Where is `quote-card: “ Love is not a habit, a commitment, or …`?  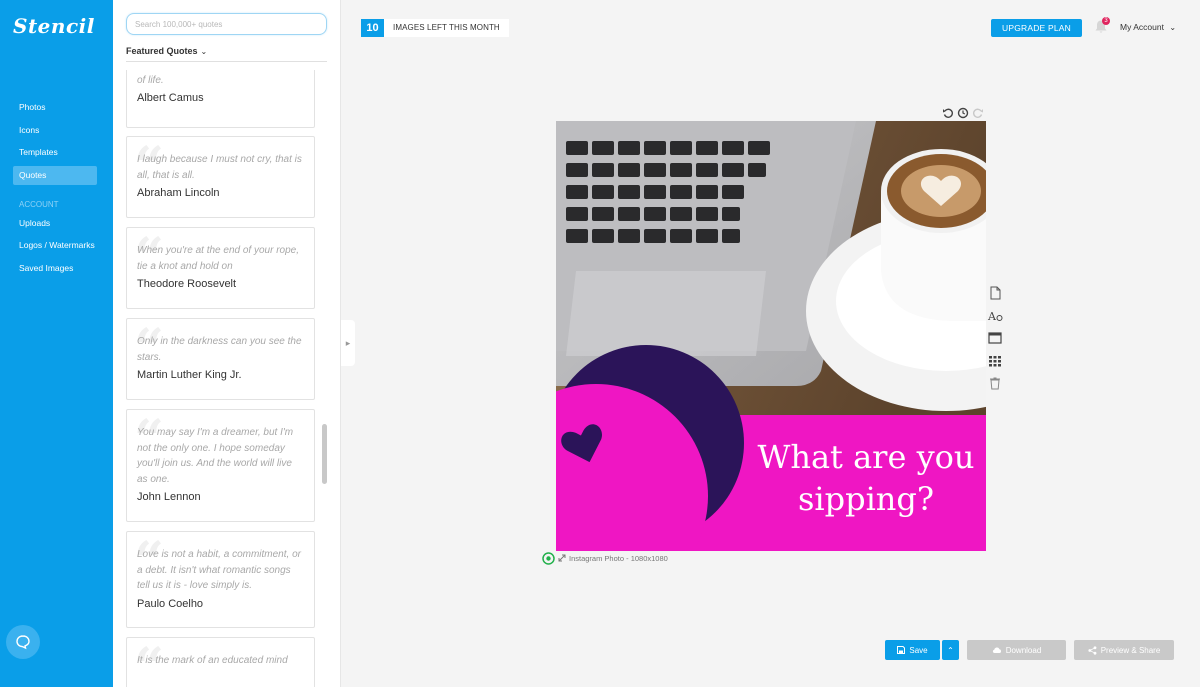 quote-card: “ Love is not a habit, a commitment, or … is located at coordinates (220, 579).